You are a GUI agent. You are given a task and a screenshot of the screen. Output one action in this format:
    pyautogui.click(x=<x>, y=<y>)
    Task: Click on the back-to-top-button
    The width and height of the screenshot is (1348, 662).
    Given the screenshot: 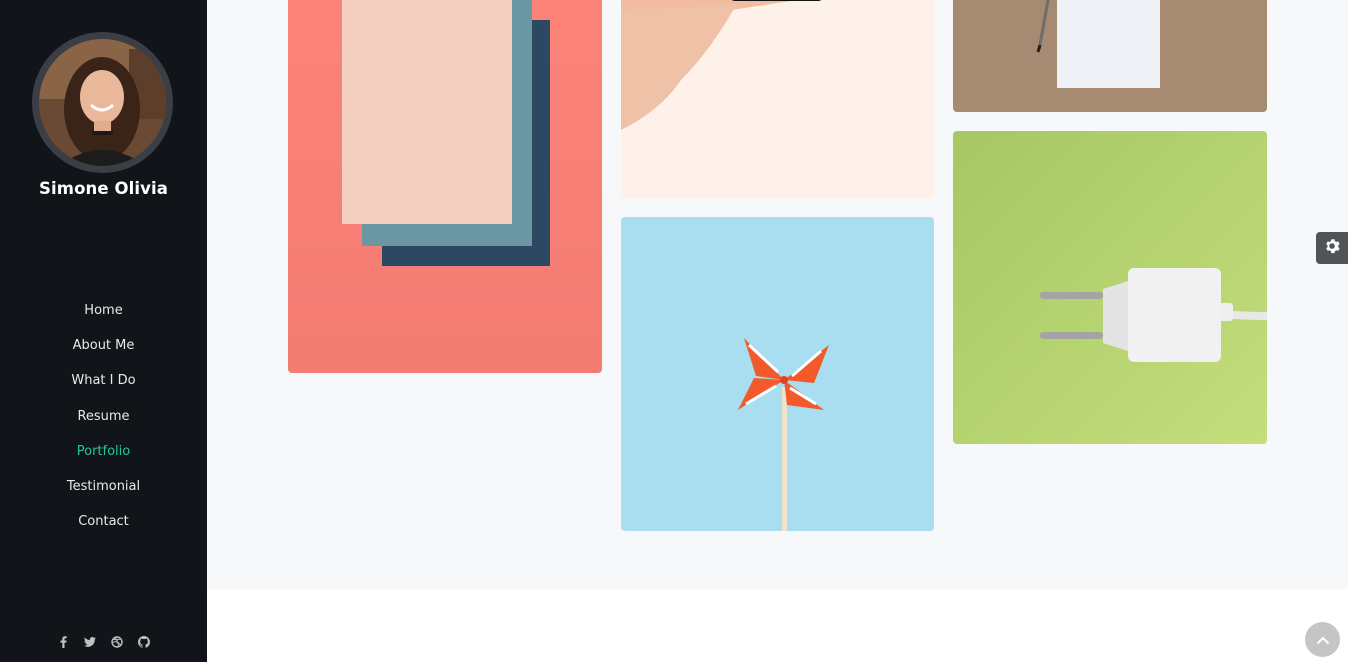 What is the action you would take?
    pyautogui.click(x=1322, y=639)
    